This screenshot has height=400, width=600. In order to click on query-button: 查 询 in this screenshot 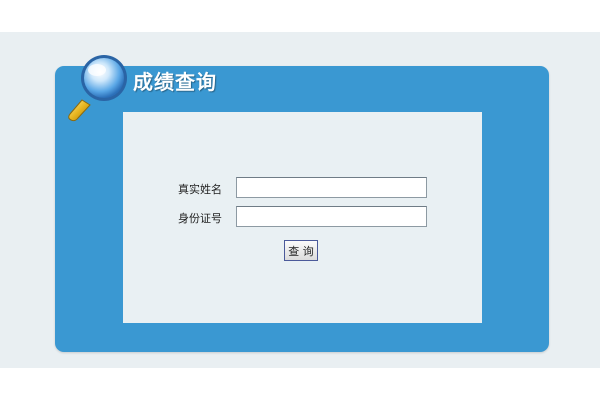, I will do `click(301, 250)`.